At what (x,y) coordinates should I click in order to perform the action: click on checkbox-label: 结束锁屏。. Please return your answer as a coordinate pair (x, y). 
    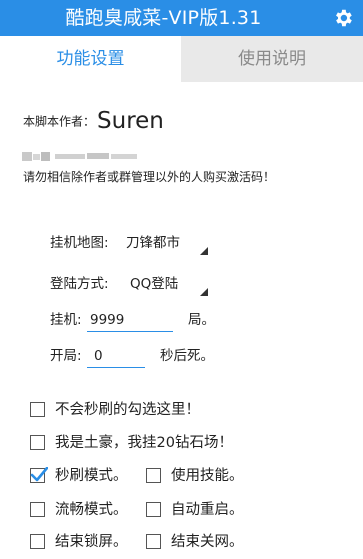
    Looking at the image, I should click on (91, 542).